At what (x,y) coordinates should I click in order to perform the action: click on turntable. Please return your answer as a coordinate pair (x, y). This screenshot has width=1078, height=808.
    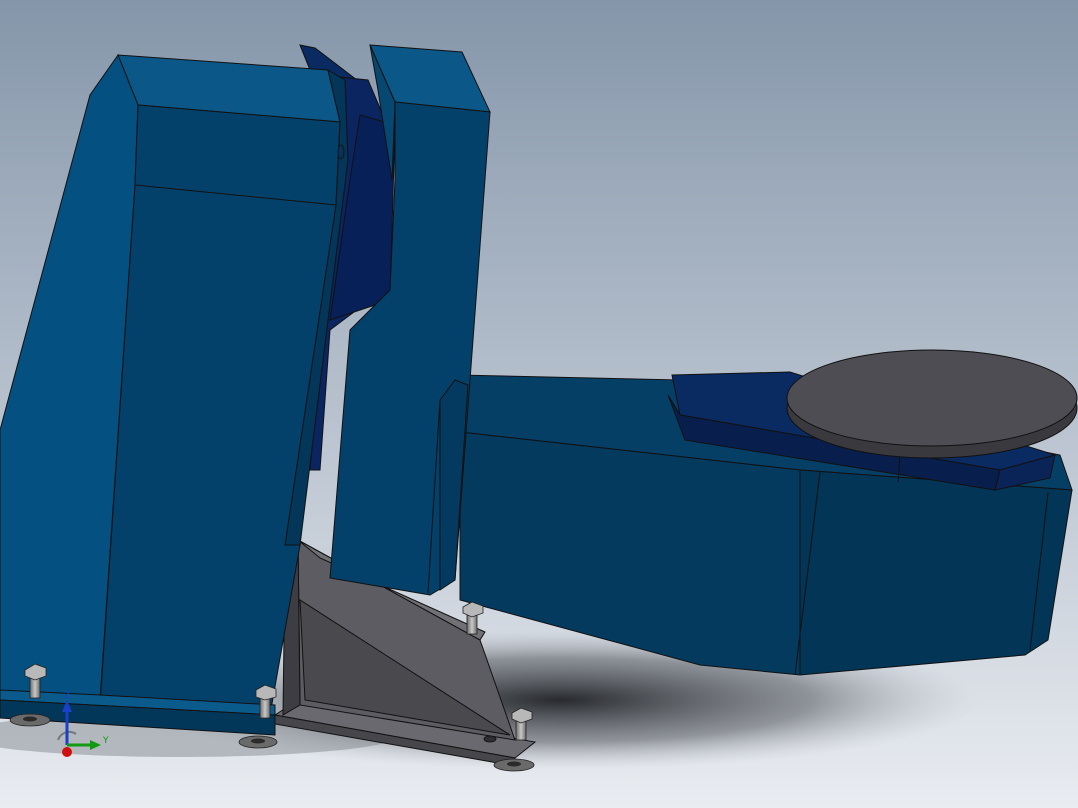
    Looking at the image, I should click on (932, 404).